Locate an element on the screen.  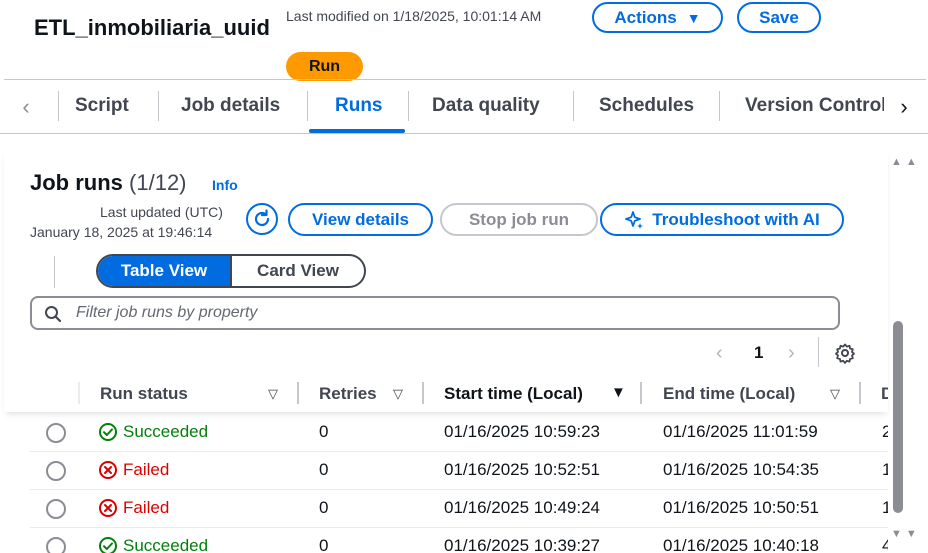
stop-job-run-button: Stop job run is located at coordinates (519, 219).